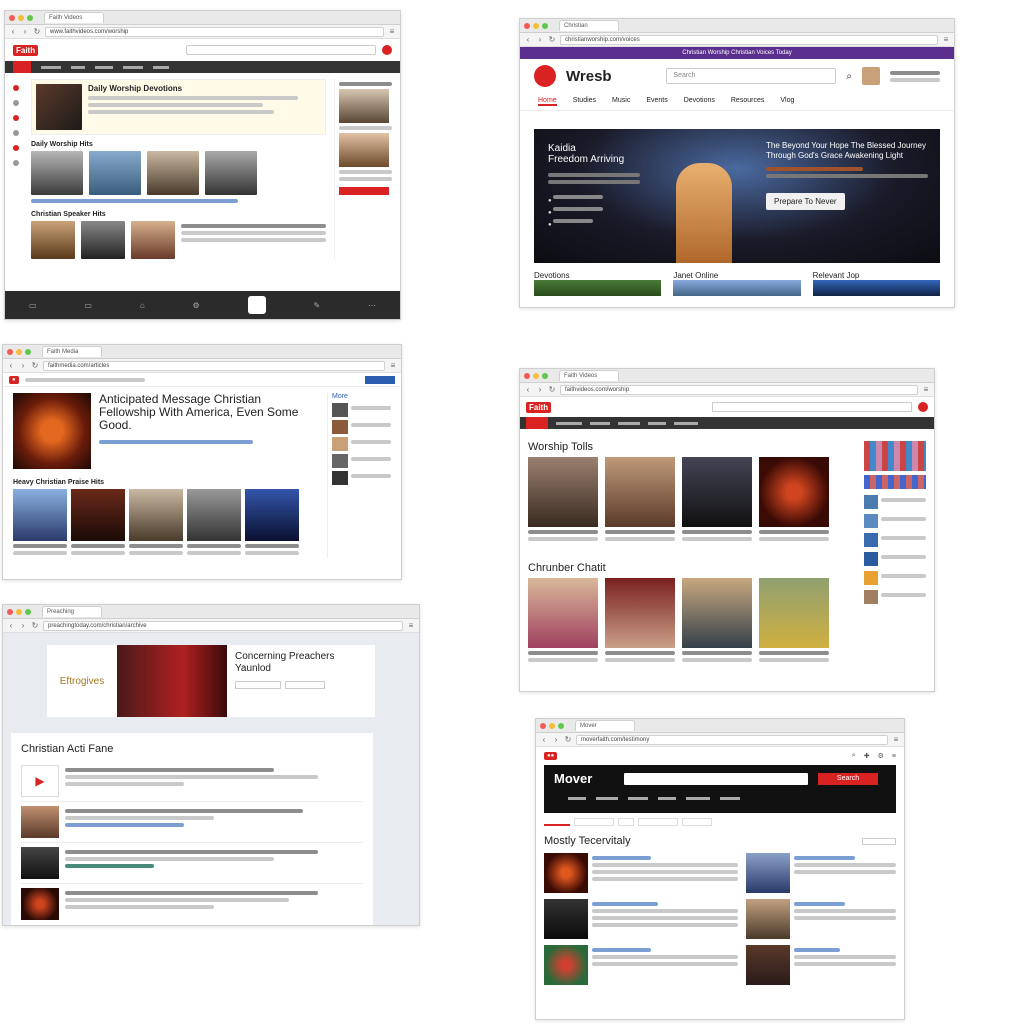 Image resolution: width=1024 pixels, height=1024 pixels. What do you see at coordinates (204, 88) in the screenshot?
I see `feature-title: Daily Worship Devotions` at bounding box center [204, 88].